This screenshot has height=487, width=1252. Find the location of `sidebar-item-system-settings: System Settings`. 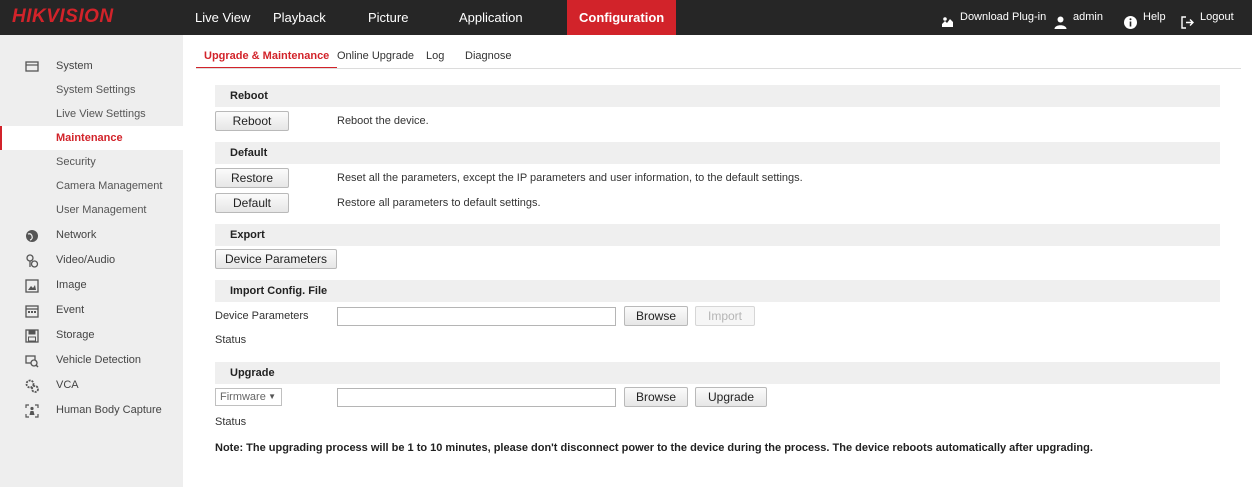

sidebar-item-system-settings: System Settings is located at coordinates (91, 90).